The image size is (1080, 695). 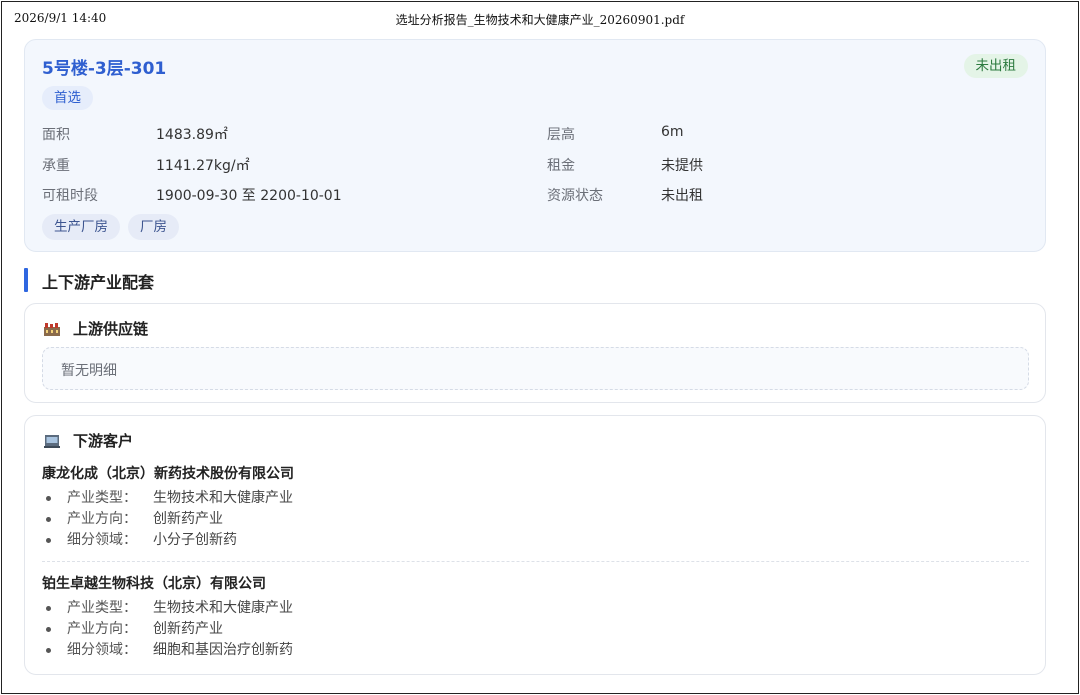 I want to click on company-name: 铂生卓越生物科技（北京）有限公司, so click(x=154, y=584).